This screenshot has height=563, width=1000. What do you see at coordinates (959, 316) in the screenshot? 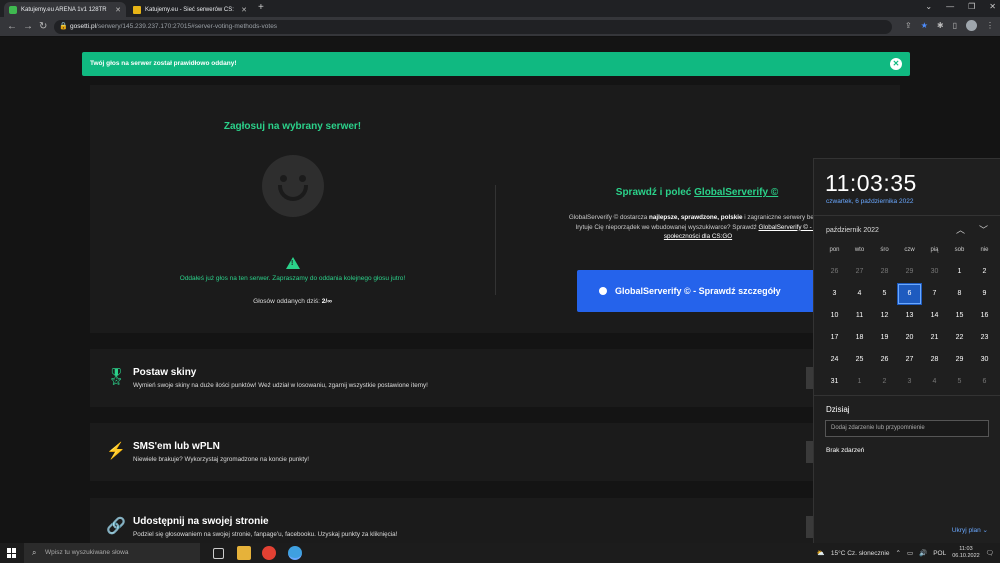
I see `calendar-day: 15` at bounding box center [959, 316].